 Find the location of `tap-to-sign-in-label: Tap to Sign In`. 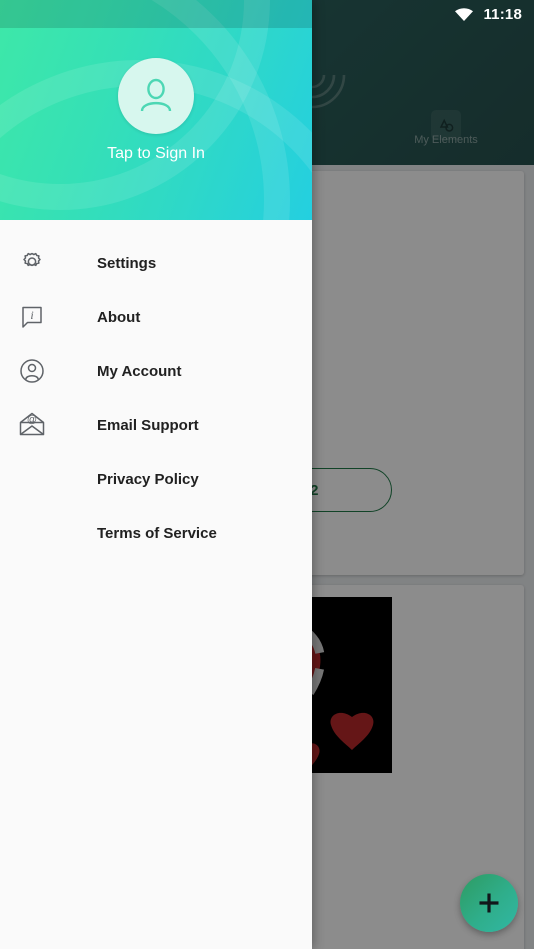

tap-to-sign-in-label: Tap to Sign In is located at coordinates (156, 154).